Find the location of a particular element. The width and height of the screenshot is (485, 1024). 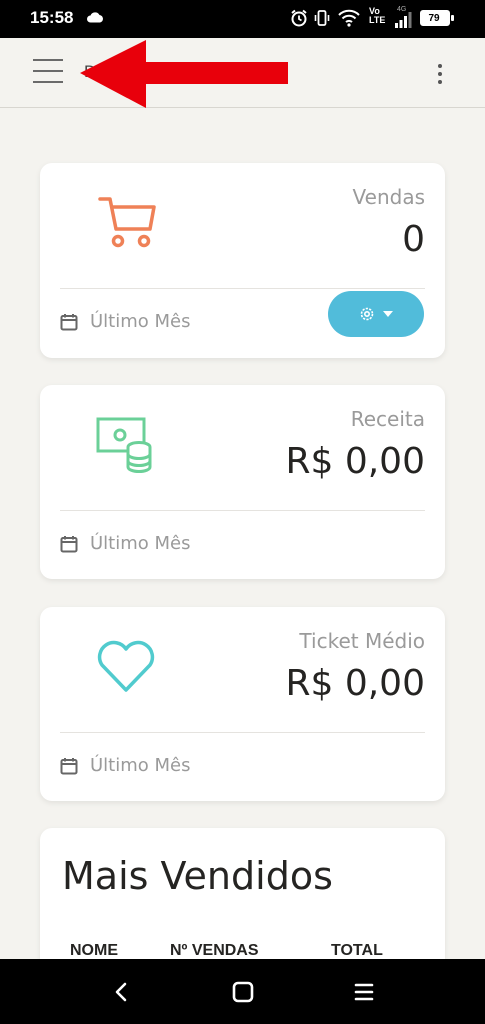

hamburger-menu-button is located at coordinates (50, 73).